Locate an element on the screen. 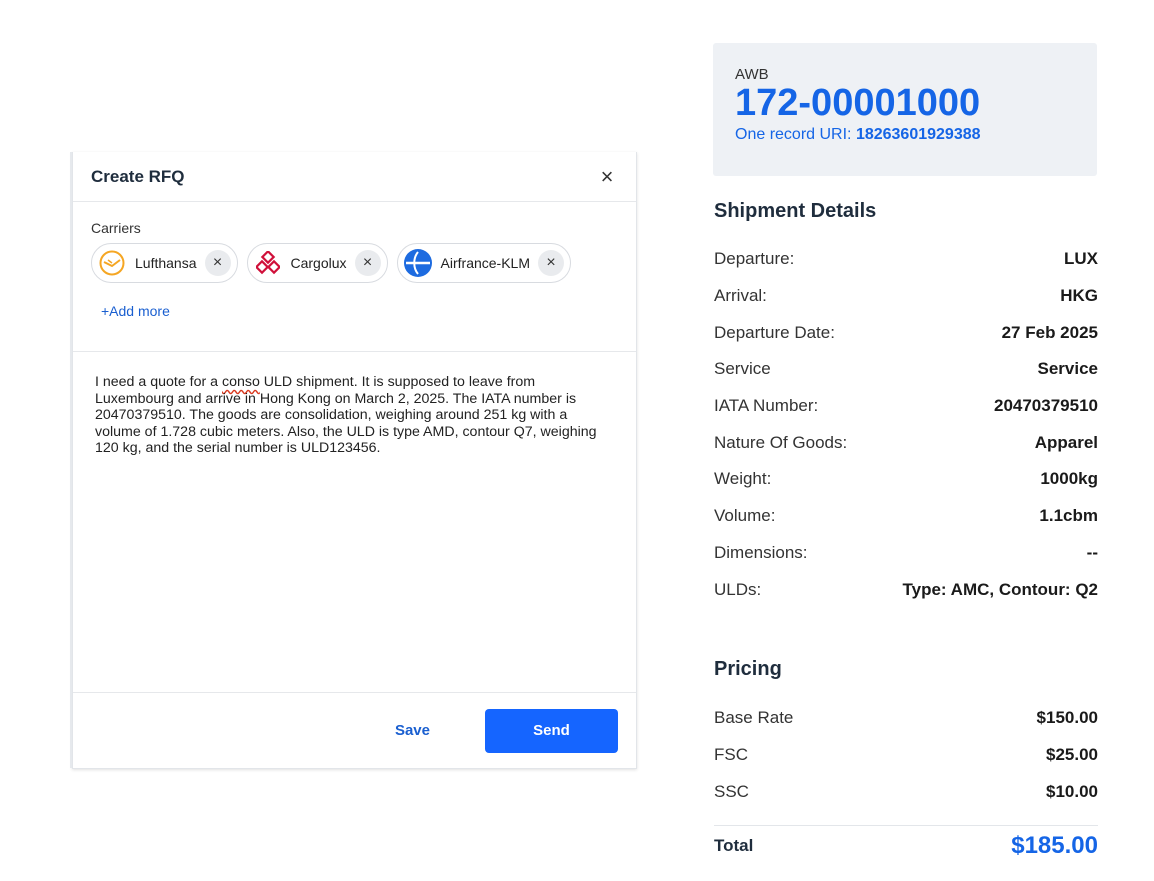 The height and width of the screenshot is (881, 1154). close-button: × is located at coordinates (607, 176).